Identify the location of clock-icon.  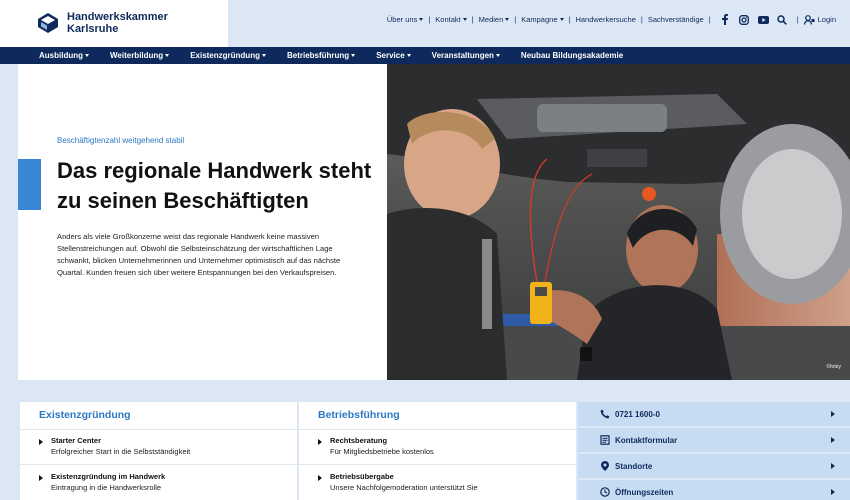
(605, 492).